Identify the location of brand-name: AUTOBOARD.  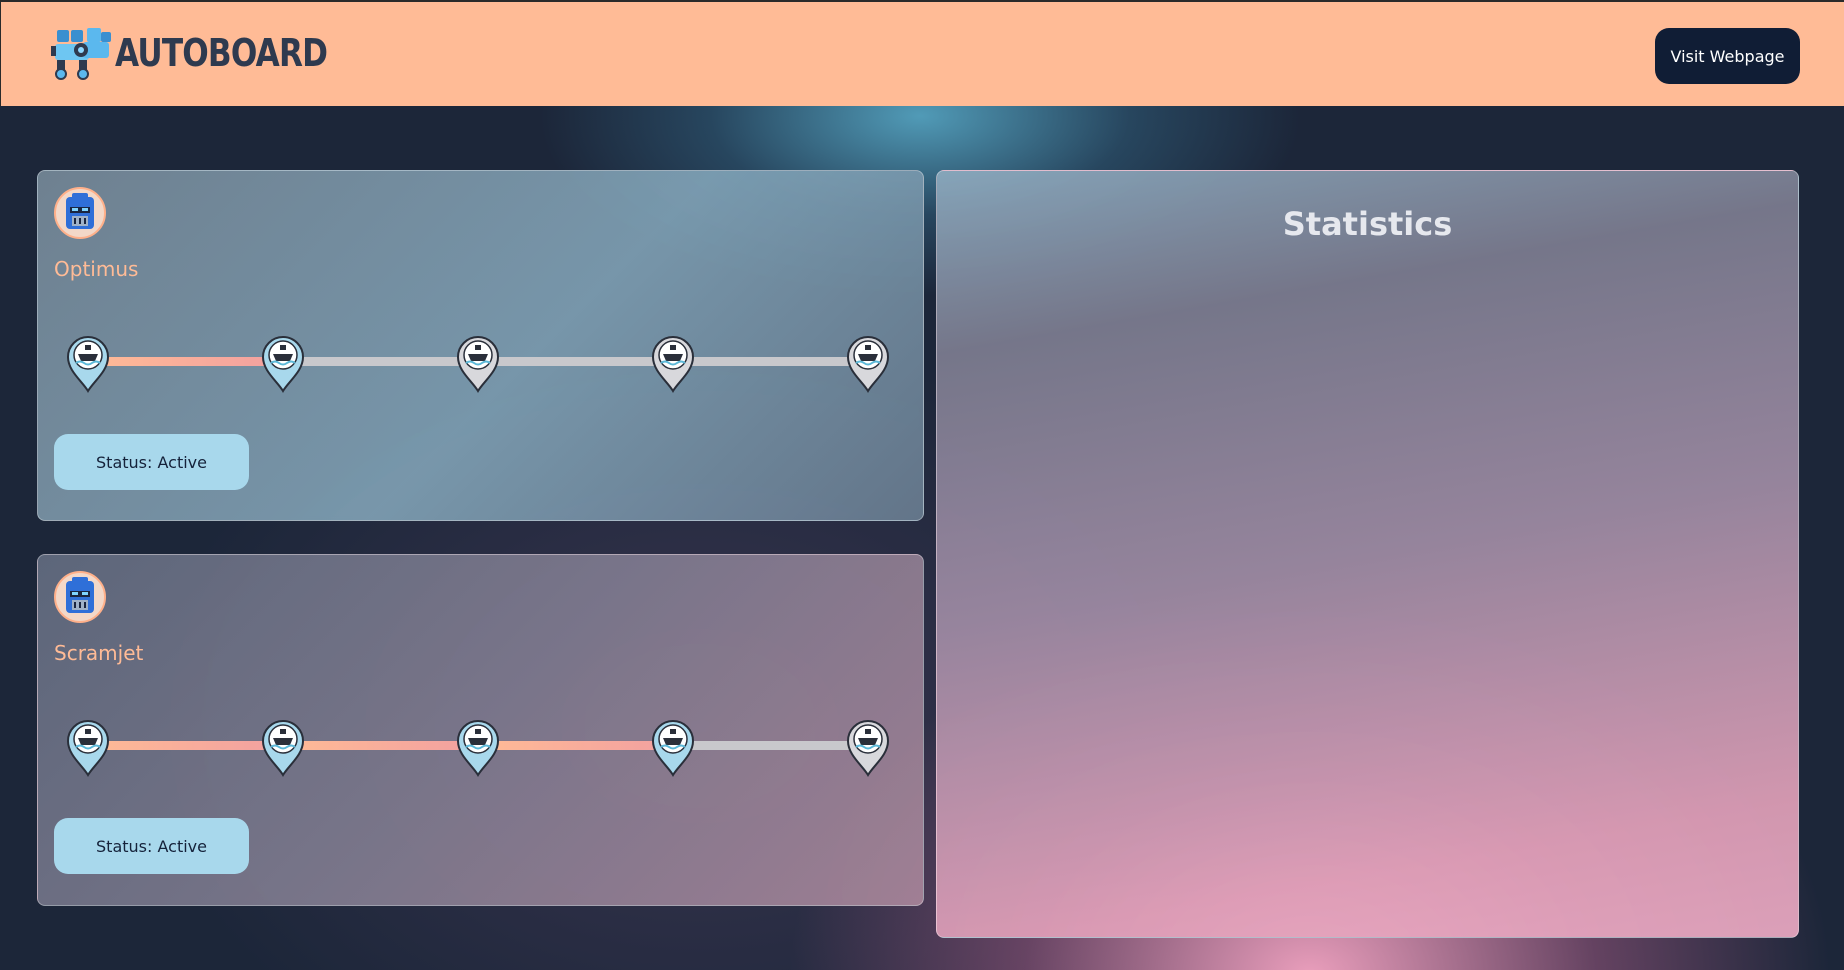
(221, 53).